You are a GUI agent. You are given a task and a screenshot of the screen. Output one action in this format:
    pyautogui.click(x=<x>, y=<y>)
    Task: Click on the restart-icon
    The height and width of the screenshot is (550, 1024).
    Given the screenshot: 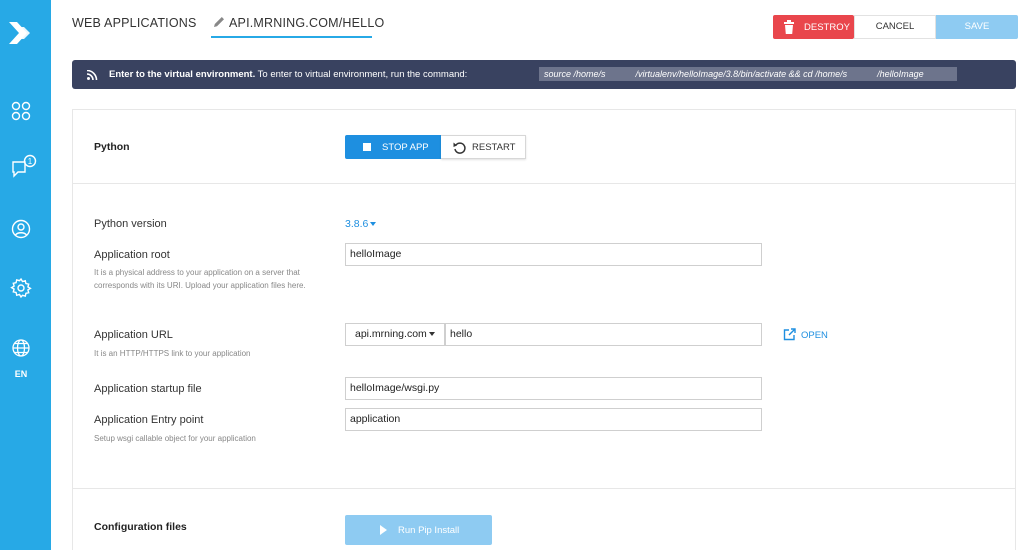 What is the action you would take?
    pyautogui.click(x=459, y=148)
    